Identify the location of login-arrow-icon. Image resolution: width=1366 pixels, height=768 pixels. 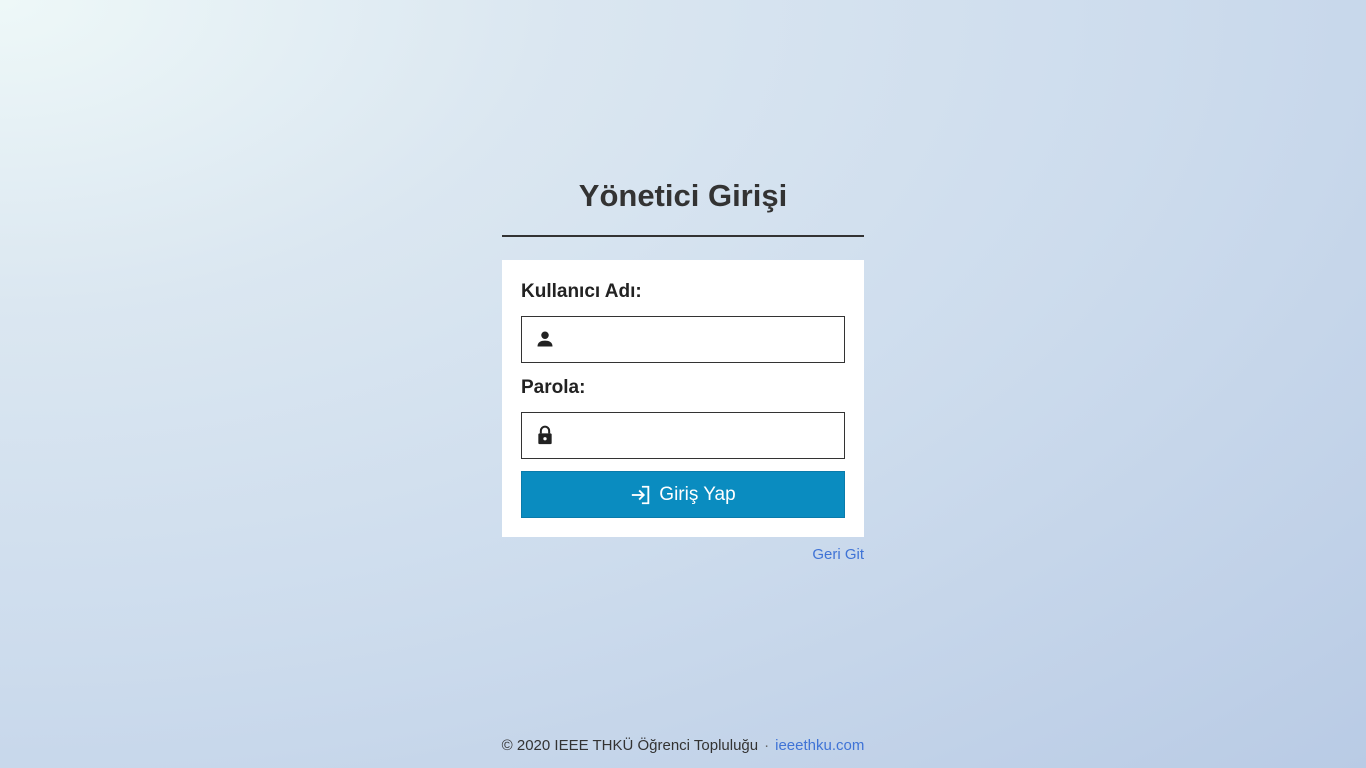
(641, 494).